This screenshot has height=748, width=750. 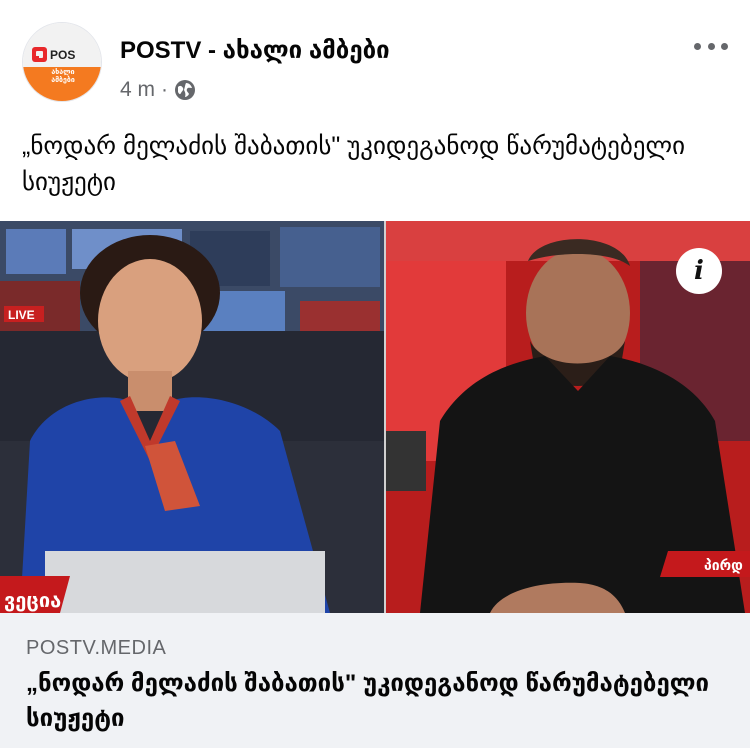 What do you see at coordinates (32, 600) in the screenshot?
I see `left-ticker-text: ვეცია` at bounding box center [32, 600].